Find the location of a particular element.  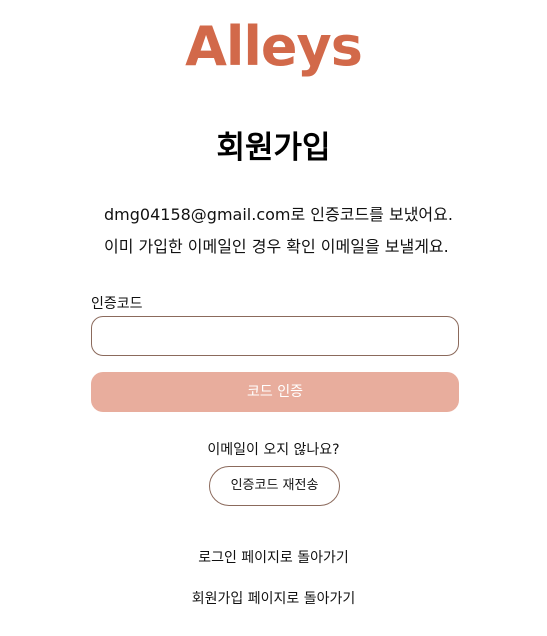

alleys-logo: Alleys is located at coordinates (274, 46).